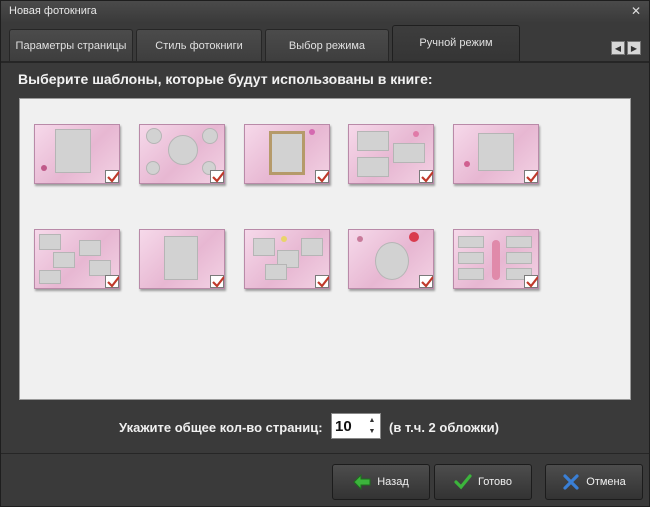 This screenshot has height=507, width=650. Describe the element at coordinates (372, 420) in the screenshot. I see `stepper-up-icon: ▲` at that location.